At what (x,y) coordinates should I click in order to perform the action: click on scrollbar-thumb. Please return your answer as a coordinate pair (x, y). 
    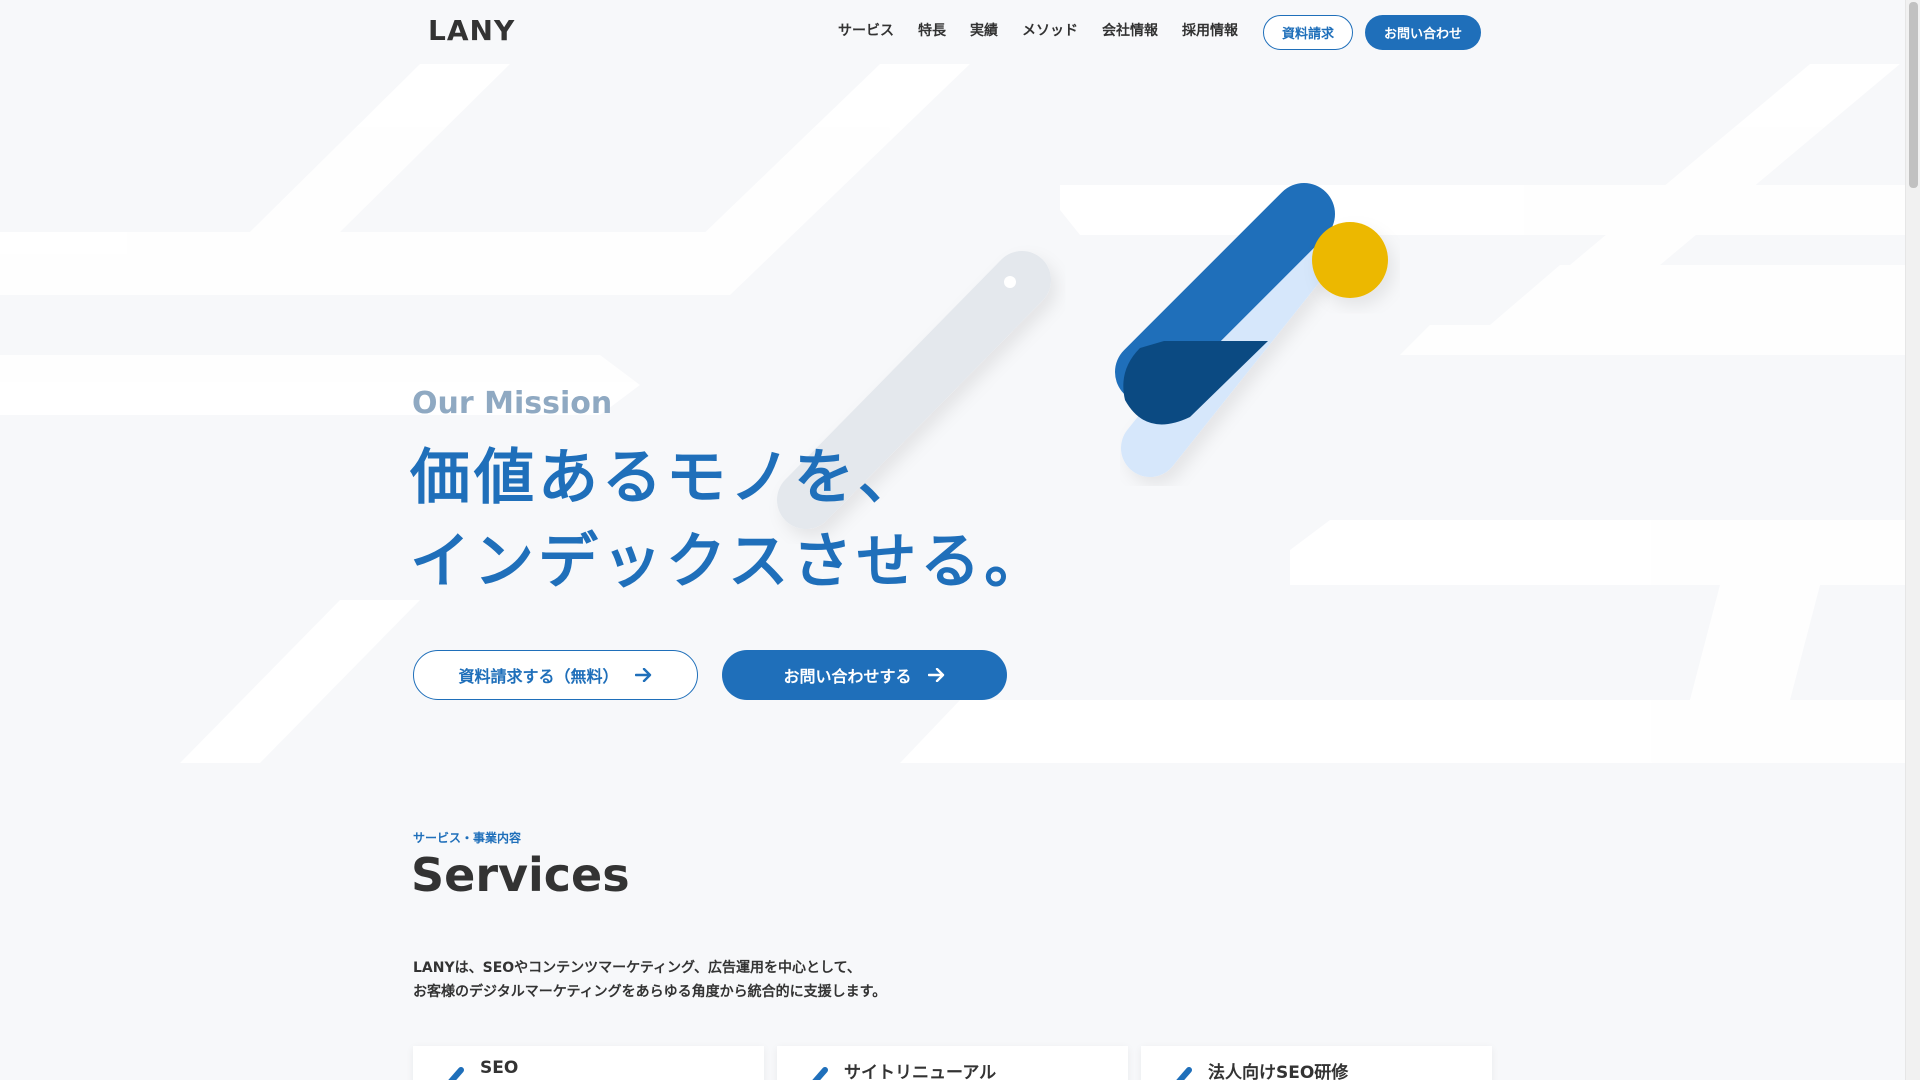
    Looking at the image, I should click on (1913, 95).